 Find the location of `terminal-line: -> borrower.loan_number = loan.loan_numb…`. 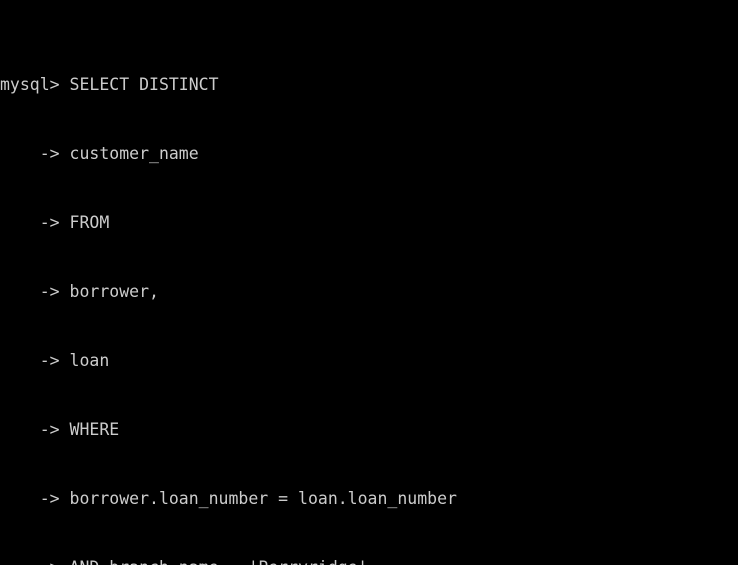

terminal-line: -> borrower.loan_number = loan.loan_numb… is located at coordinates (228, 498).